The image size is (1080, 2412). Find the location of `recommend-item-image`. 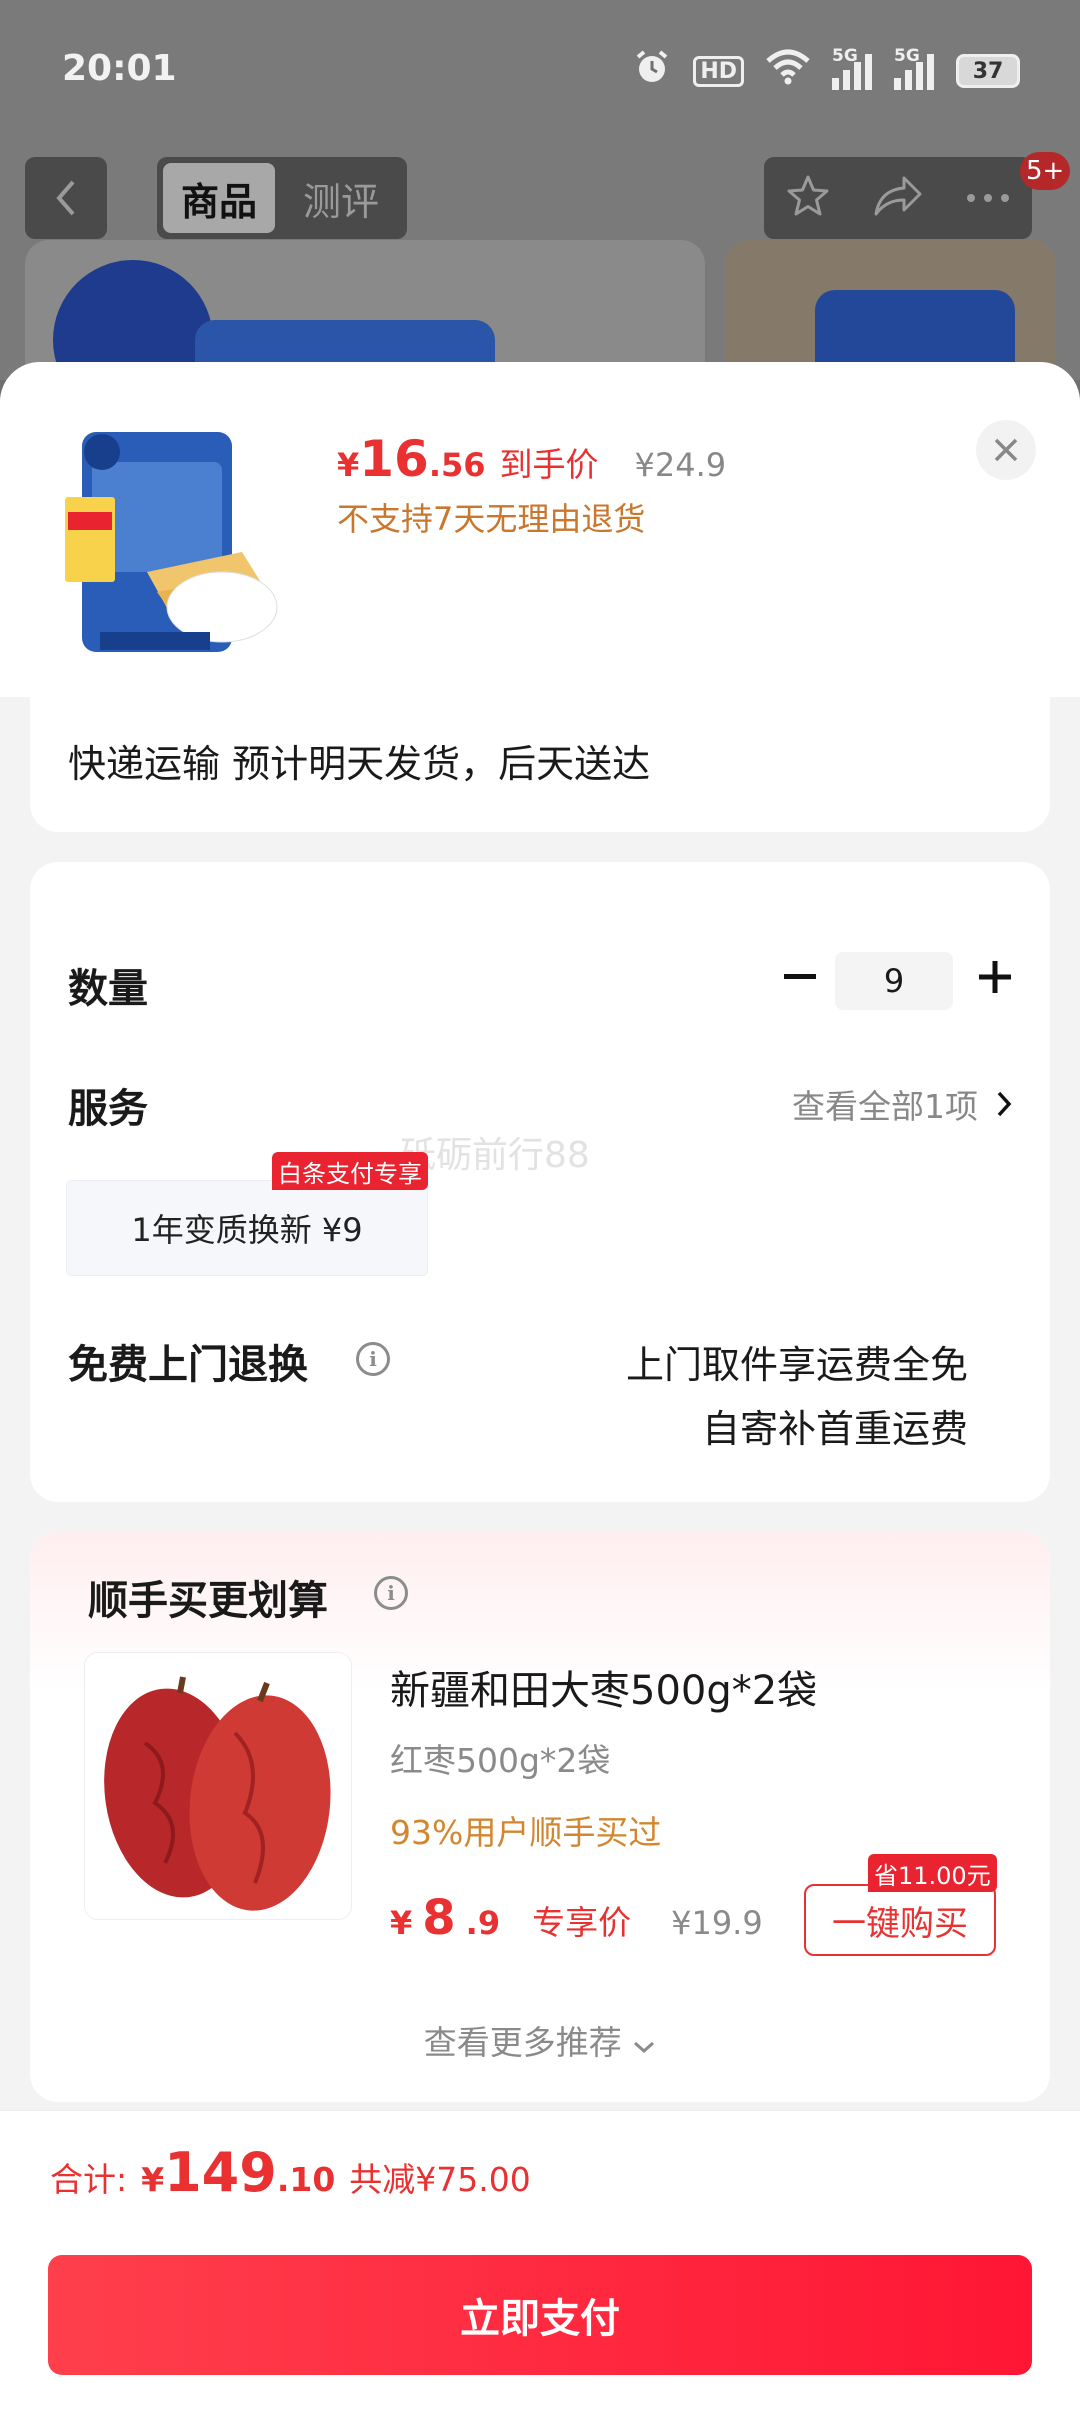

recommend-item-image is located at coordinates (218, 1786).